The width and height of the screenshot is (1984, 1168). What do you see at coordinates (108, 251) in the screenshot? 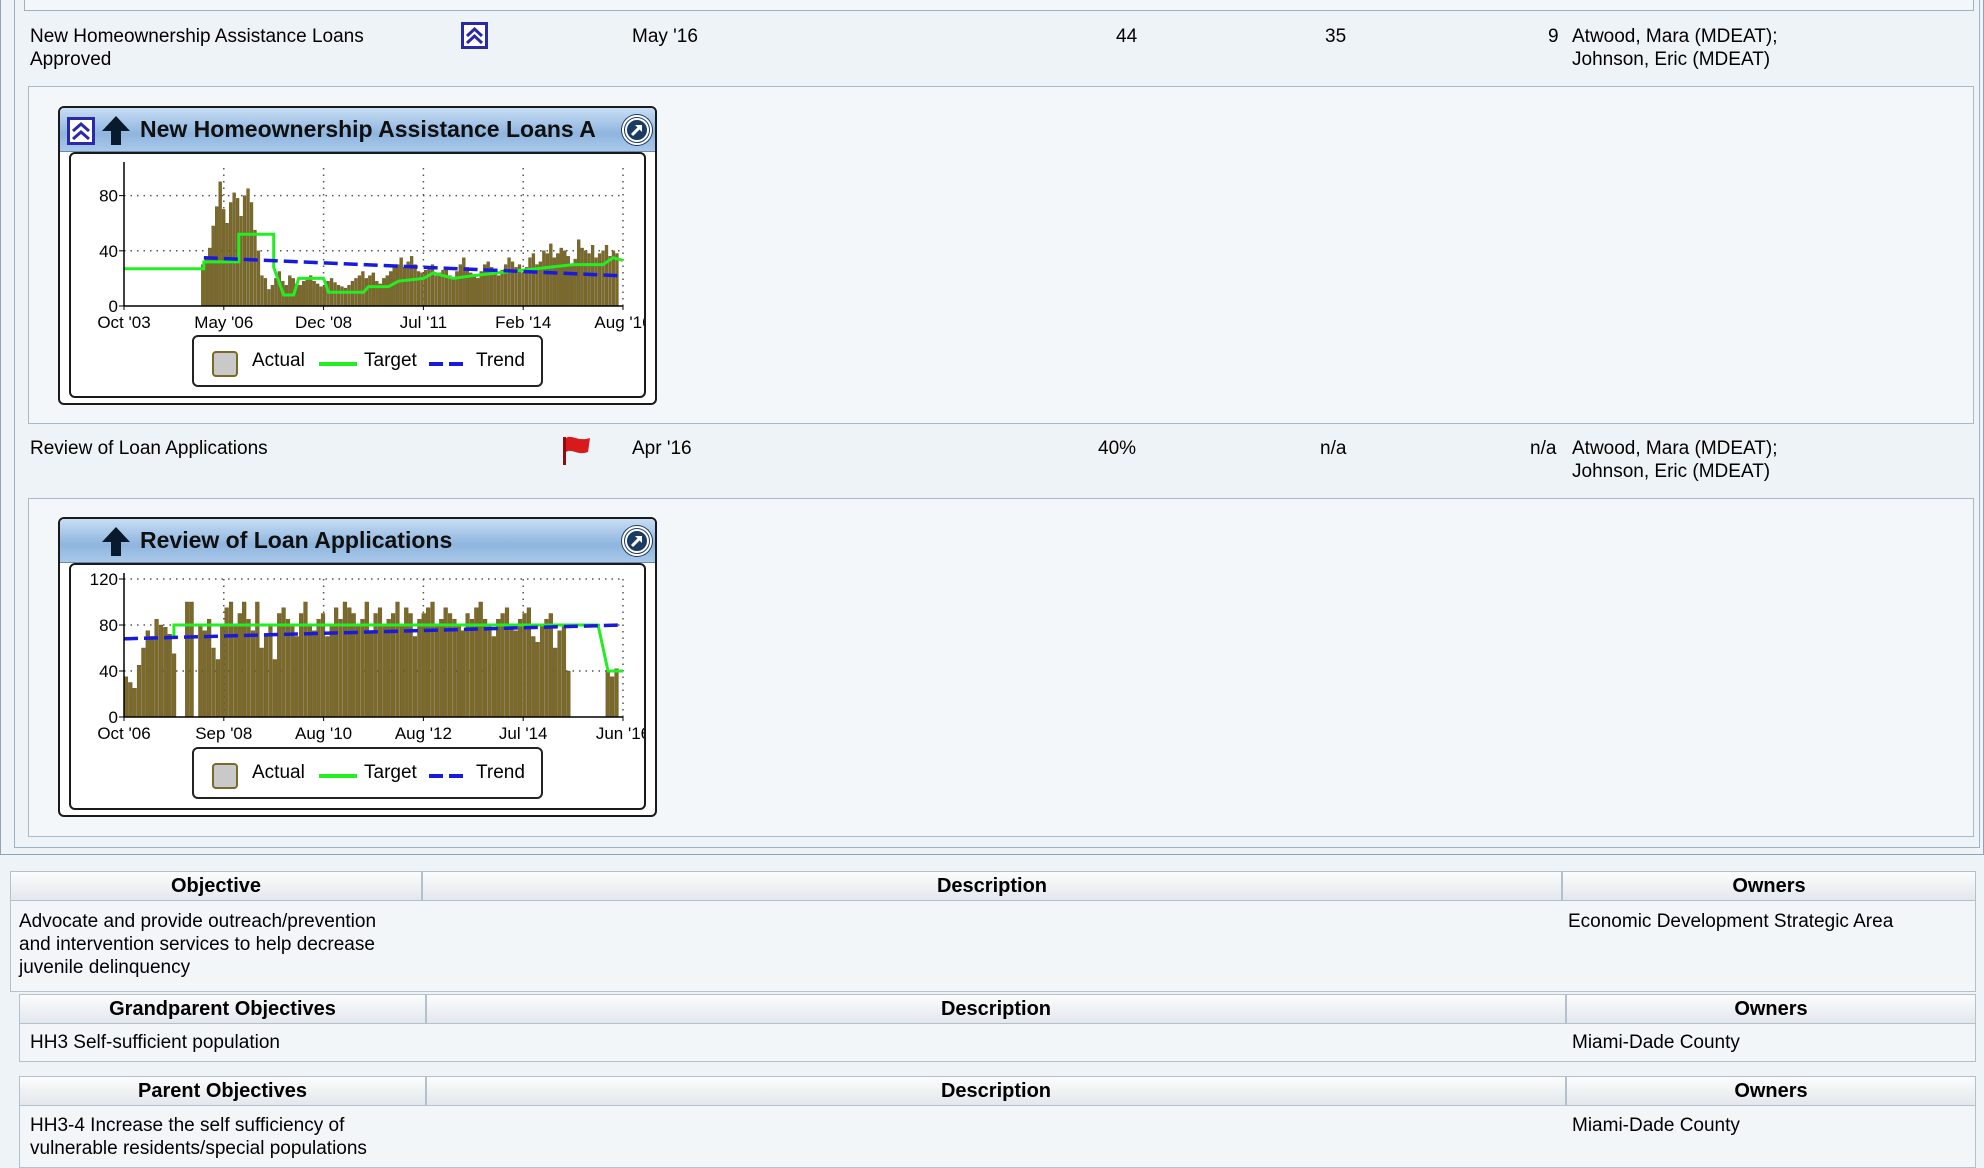
I see `y-tick-label: 40` at bounding box center [108, 251].